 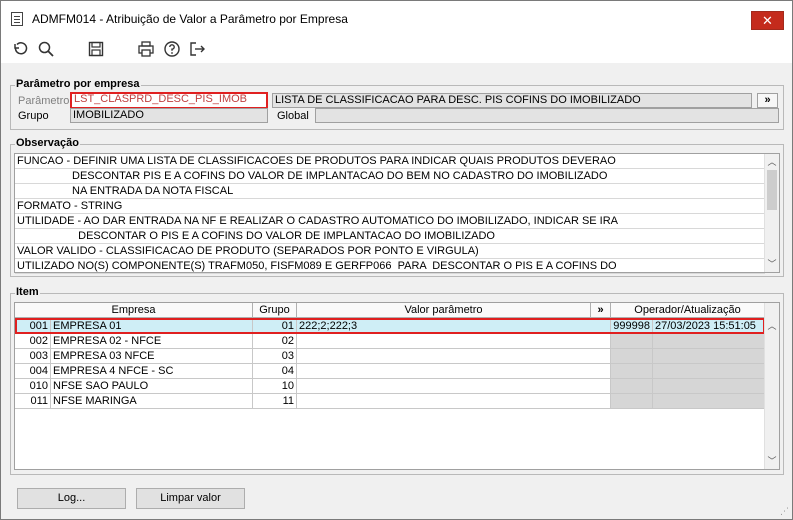 What do you see at coordinates (33, 371) in the screenshot?
I see `cell-codigo: 004` at bounding box center [33, 371].